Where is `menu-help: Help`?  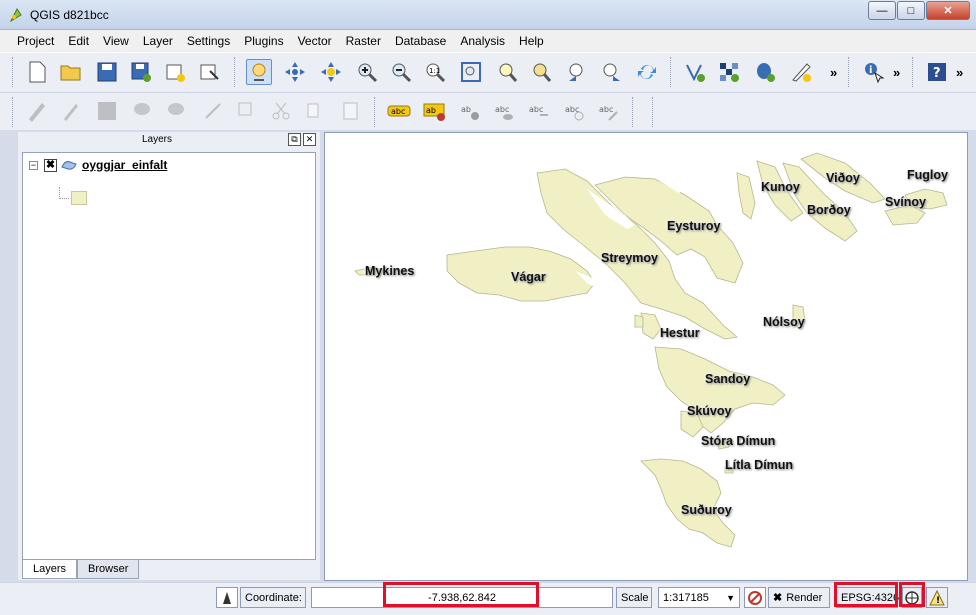 menu-help: Help is located at coordinates (531, 41).